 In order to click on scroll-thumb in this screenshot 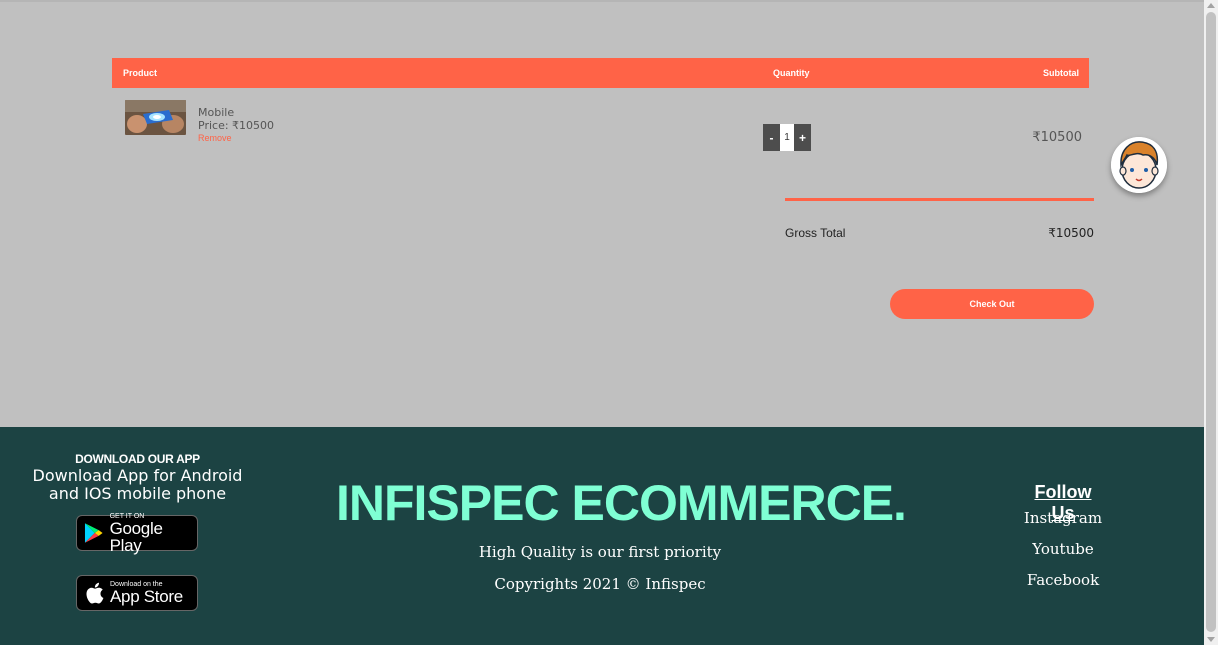, I will do `click(1211, 322)`.